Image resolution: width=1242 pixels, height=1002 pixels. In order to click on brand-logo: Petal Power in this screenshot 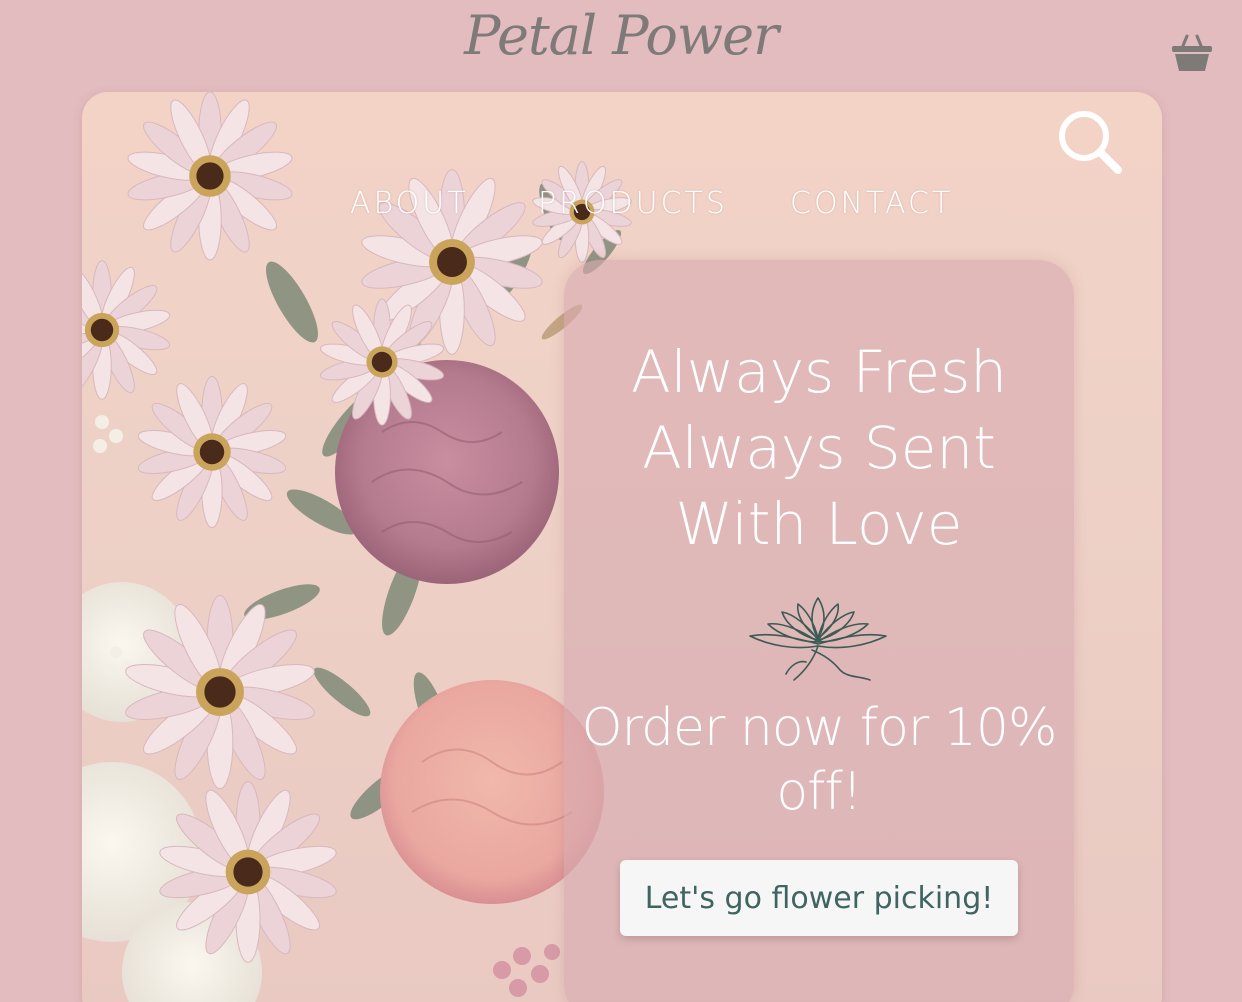, I will do `click(621, 35)`.